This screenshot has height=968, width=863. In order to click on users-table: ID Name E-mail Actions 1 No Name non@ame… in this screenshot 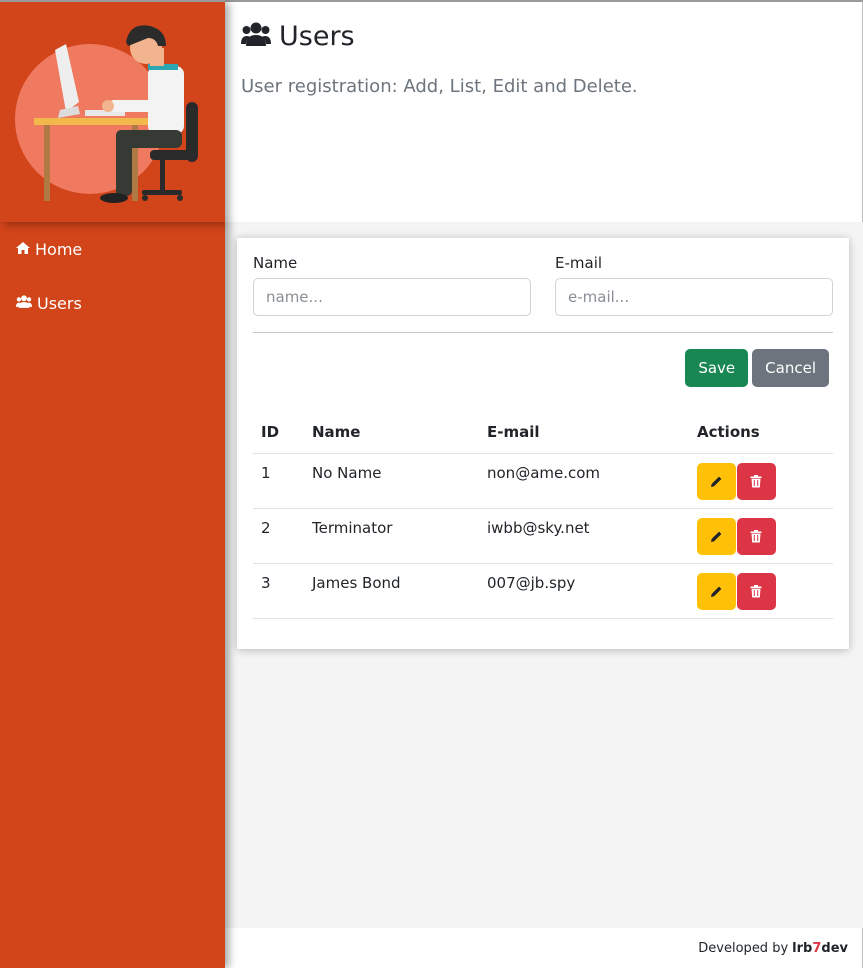, I will do `click(543, 515)`.